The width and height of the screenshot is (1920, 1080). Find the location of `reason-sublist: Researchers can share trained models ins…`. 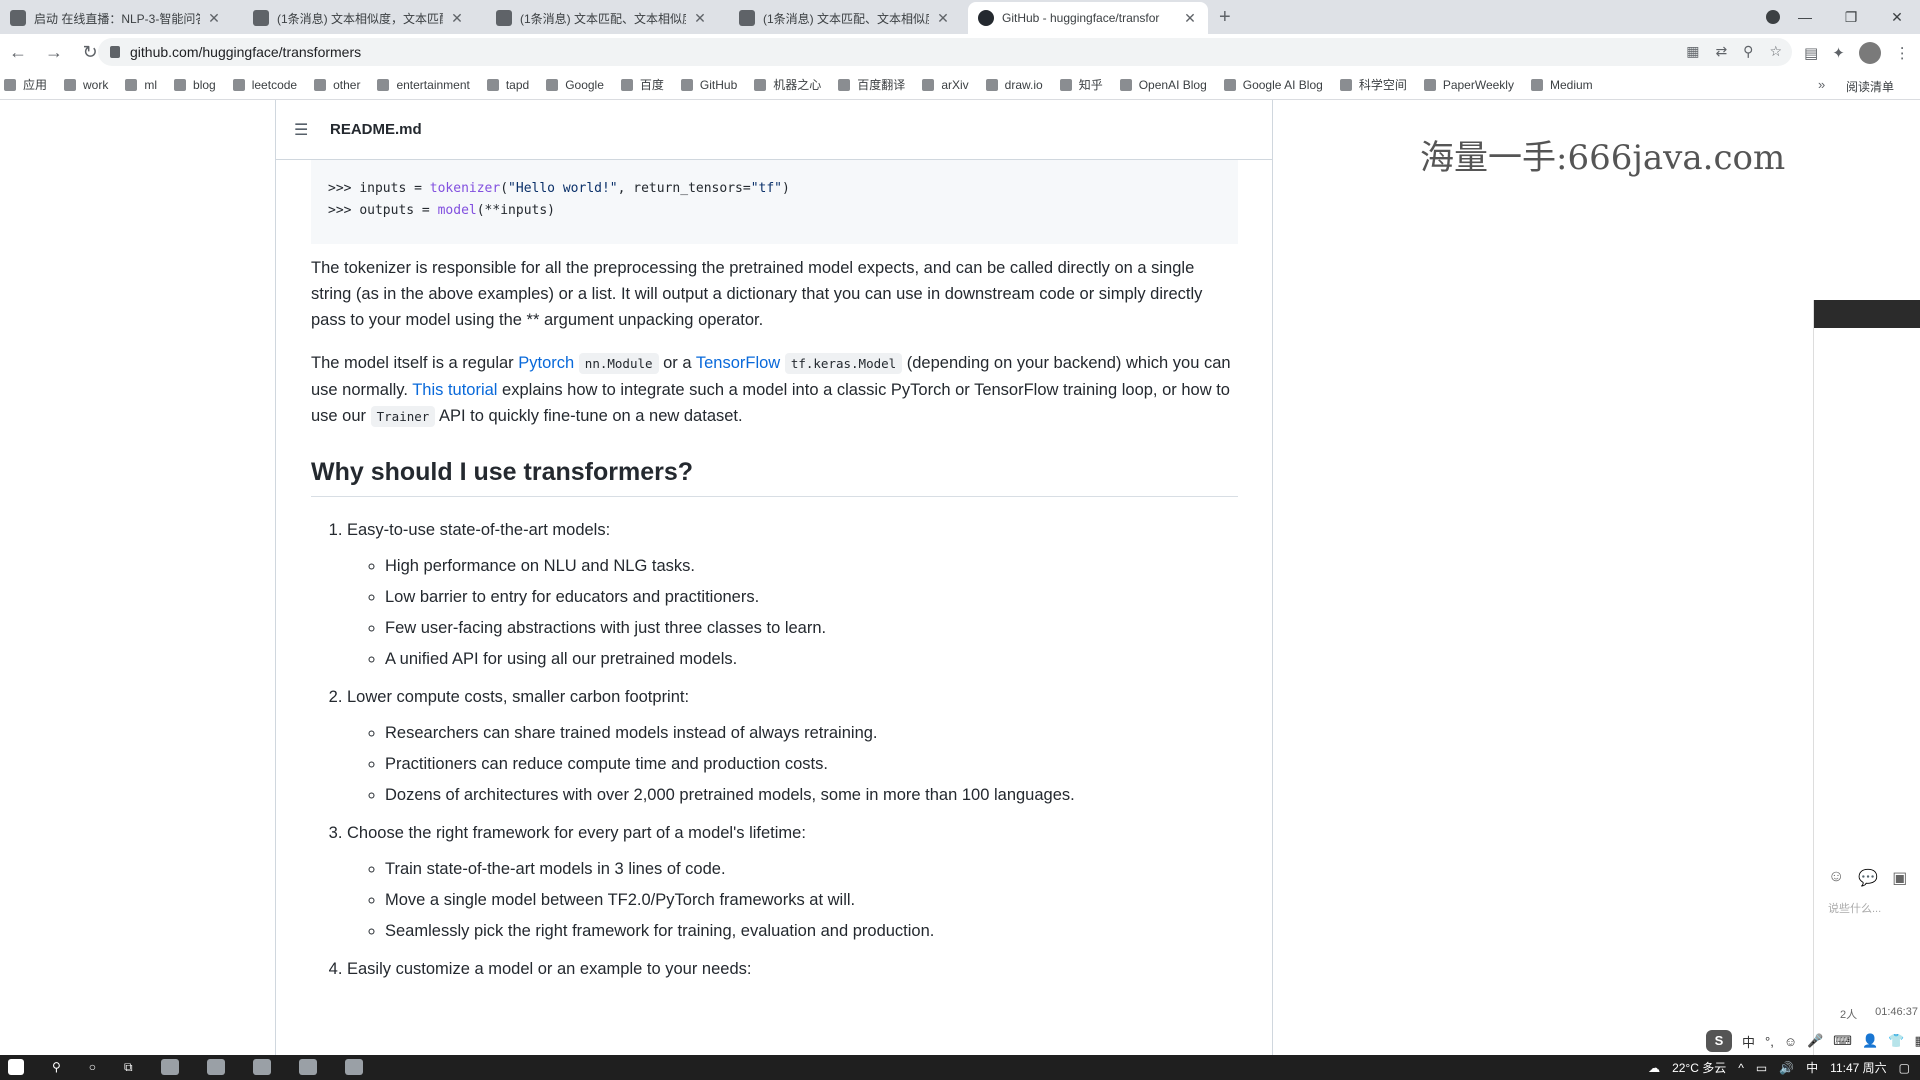

reason-sublist: Researchers can share trained models ins… is located at coordinates (792, 764).